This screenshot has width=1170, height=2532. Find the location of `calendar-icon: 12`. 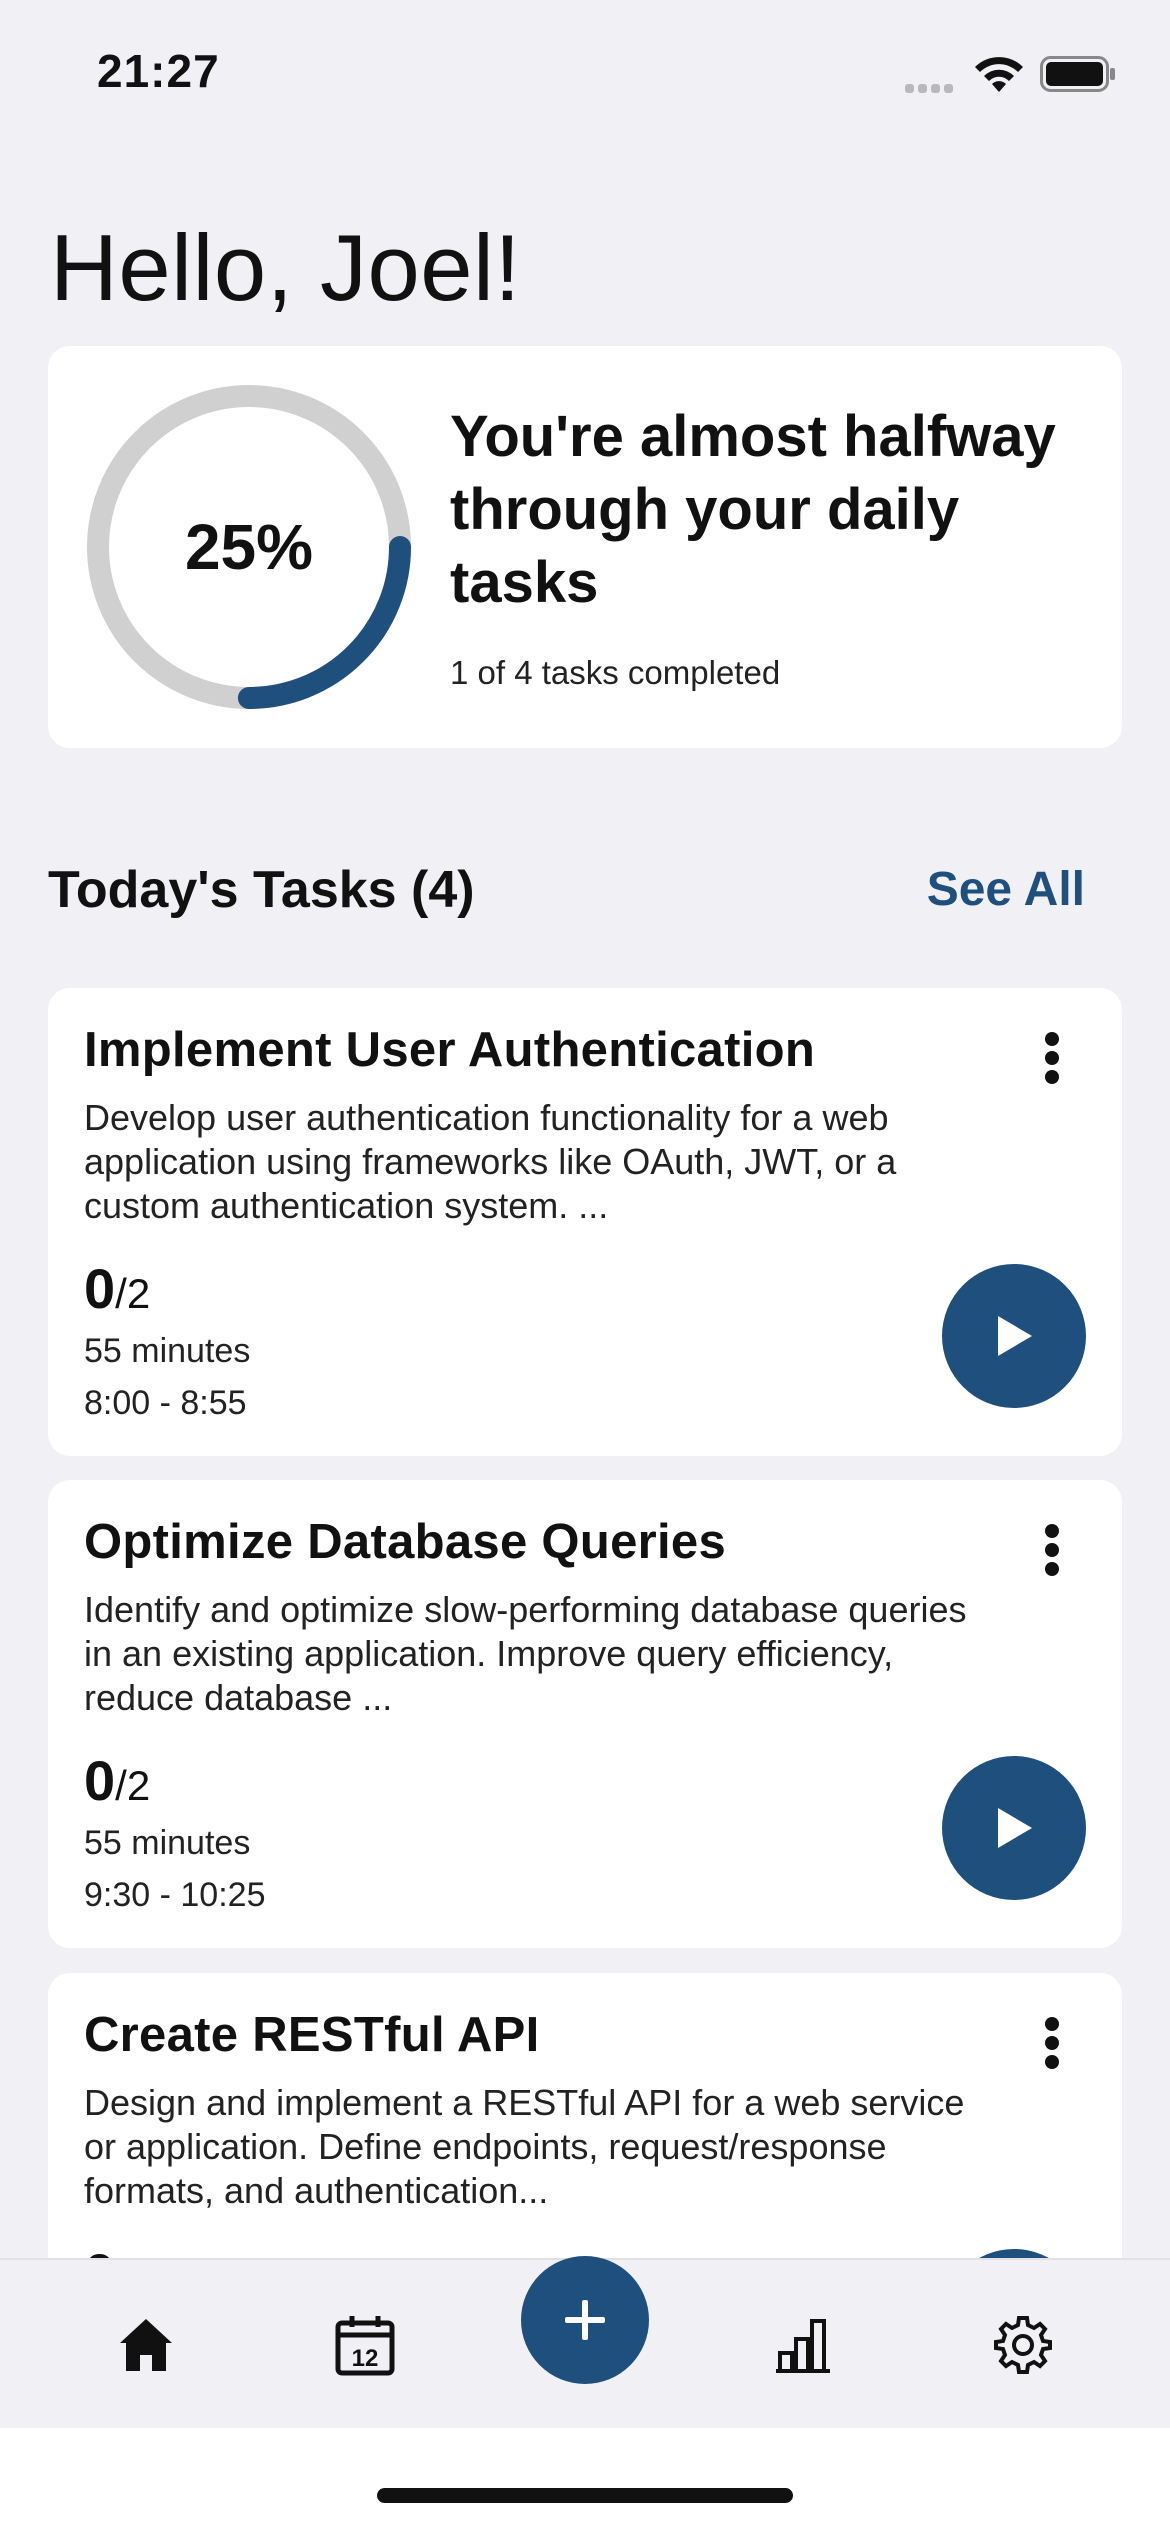

calendar-icon: 12 is located at coordinates (365, 2346).